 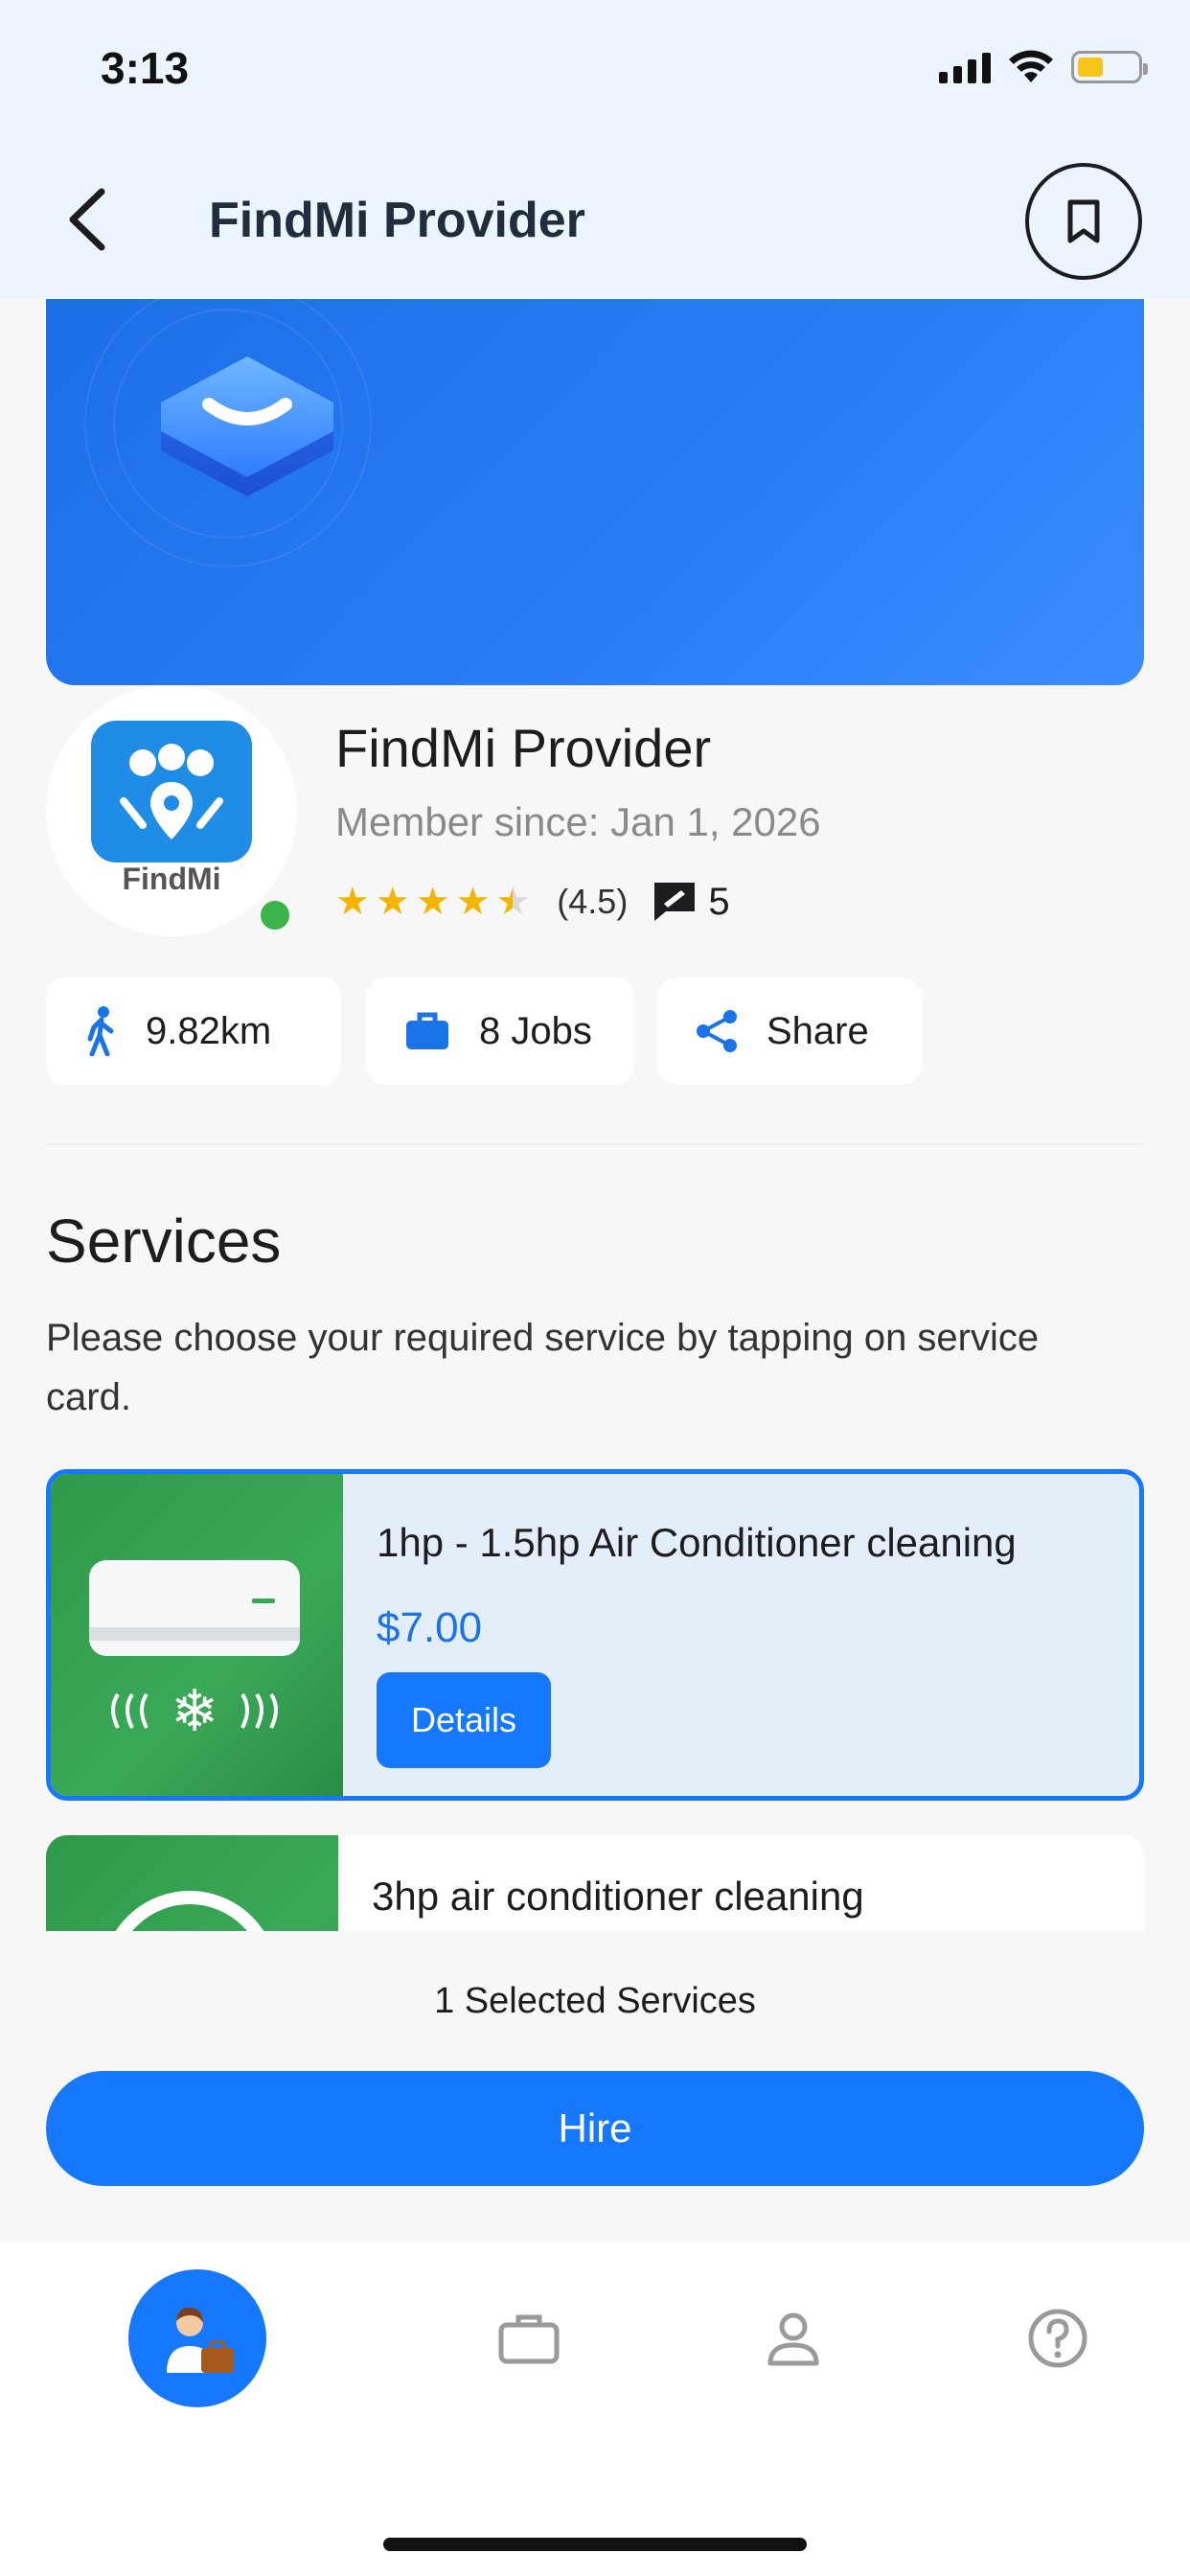 I want to click on bookmark-button, so click(x=1083, y=221).